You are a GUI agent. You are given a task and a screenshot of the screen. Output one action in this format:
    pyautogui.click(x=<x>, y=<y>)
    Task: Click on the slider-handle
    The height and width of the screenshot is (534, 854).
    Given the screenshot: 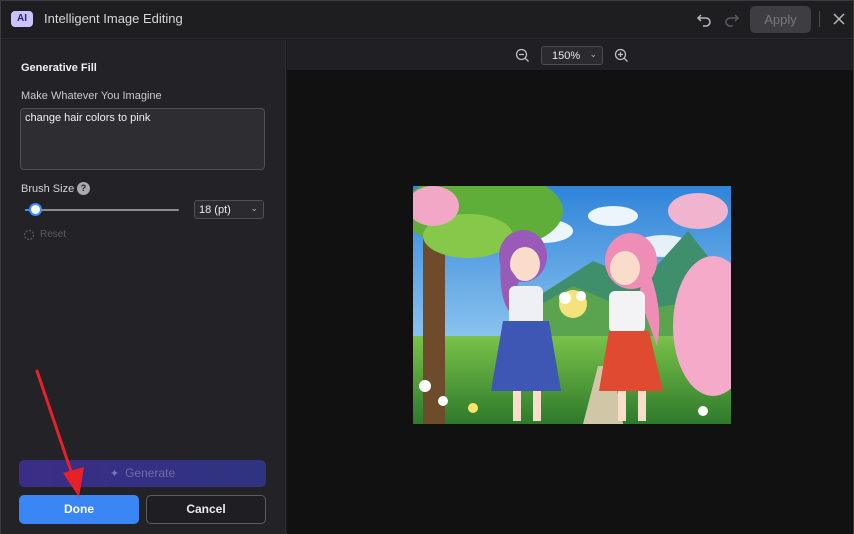 What is the action you would take?
    pyautogui.click(x=36, y=209)
    